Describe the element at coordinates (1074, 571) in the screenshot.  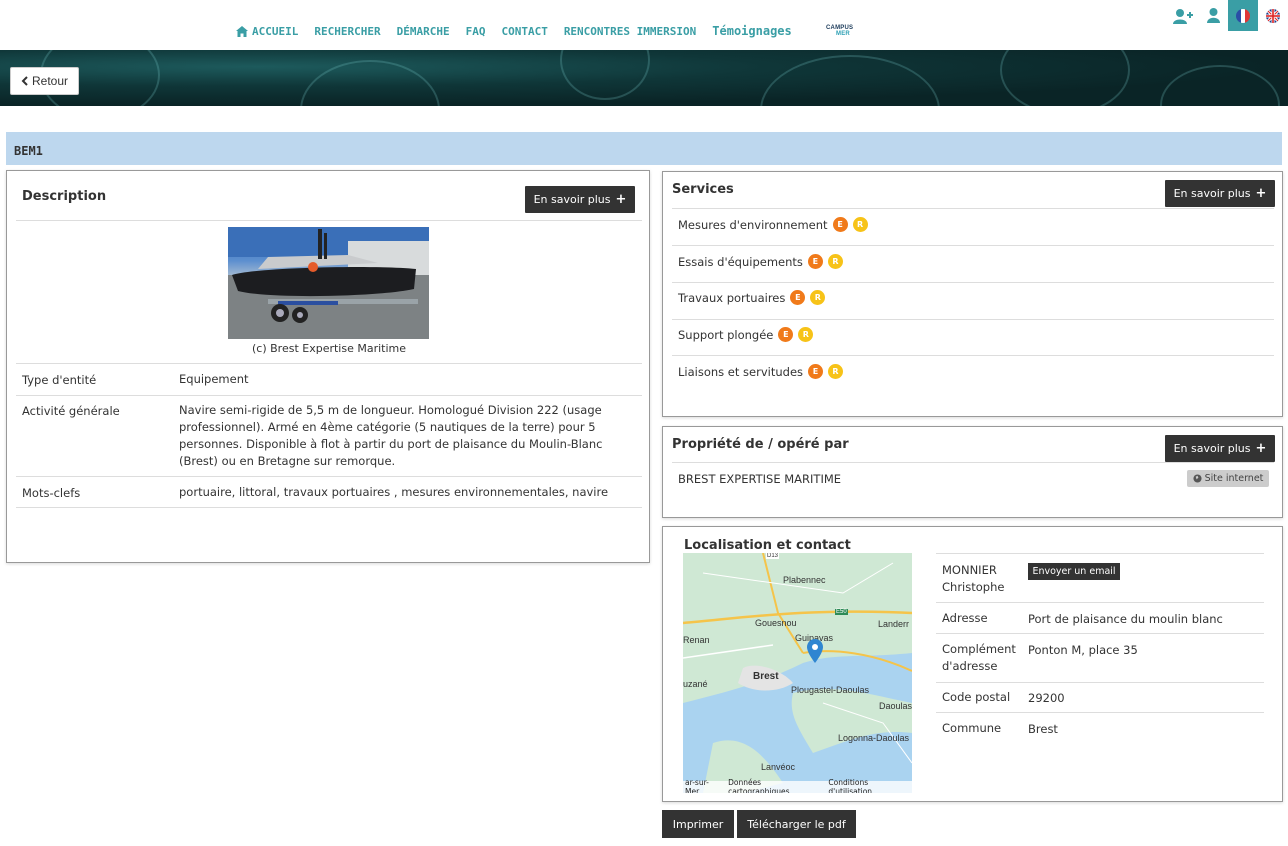
I see `send-email-button: Envoyer un email` at that location.